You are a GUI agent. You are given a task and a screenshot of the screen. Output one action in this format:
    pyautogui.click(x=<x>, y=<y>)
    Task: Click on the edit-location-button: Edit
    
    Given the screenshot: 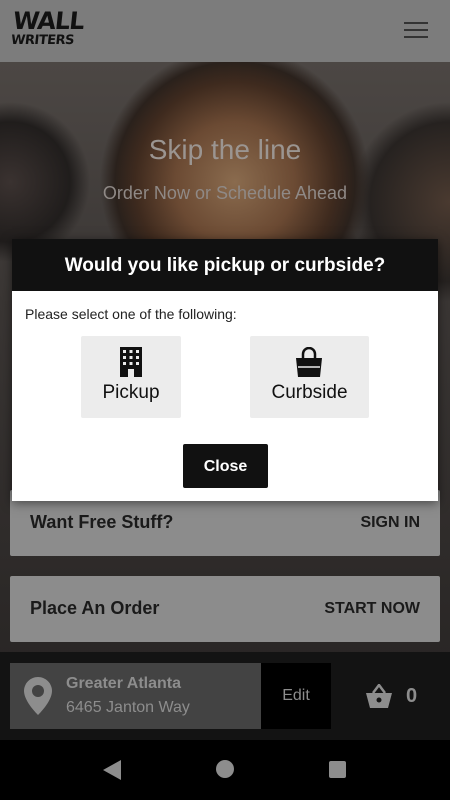 What is the action you would take?
    pyautogui.click(x=296, y=696)
    